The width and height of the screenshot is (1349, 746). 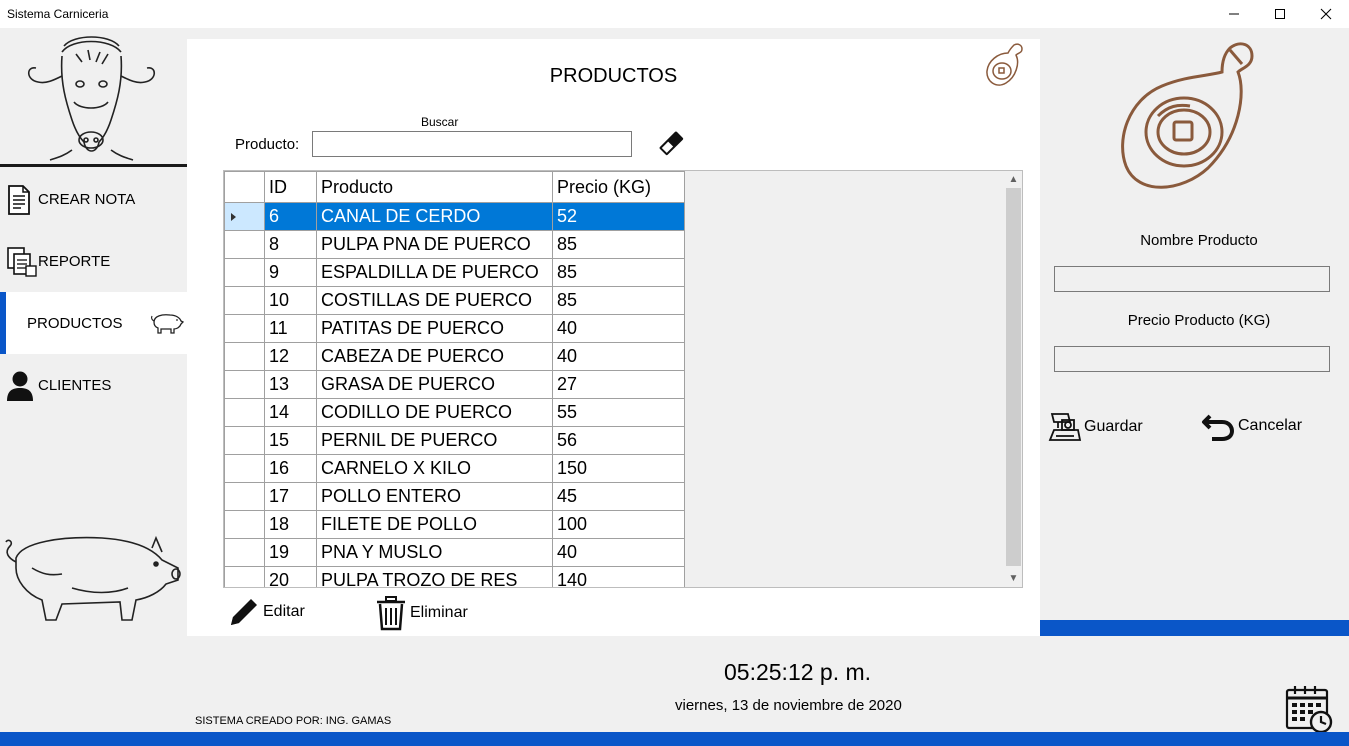 I want to click on table-row: 18 FILETE DE POLLO 100, so click(x=454, y=524).